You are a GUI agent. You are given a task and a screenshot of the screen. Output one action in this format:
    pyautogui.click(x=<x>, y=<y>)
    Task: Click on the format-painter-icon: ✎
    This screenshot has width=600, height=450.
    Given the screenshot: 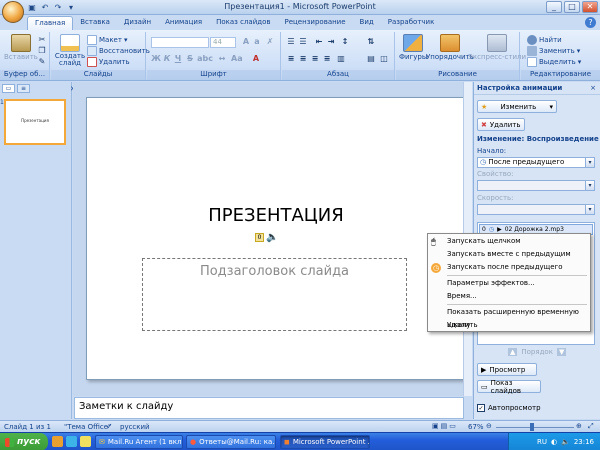 What is the action you would take?
    pyautogui.click(x=42, y=62)
    